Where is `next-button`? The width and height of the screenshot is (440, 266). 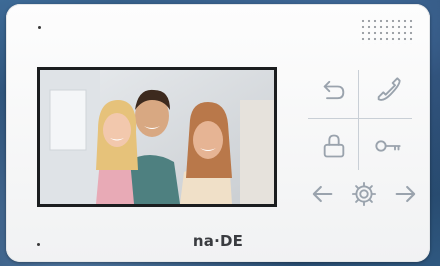
next-button is located at coordinates (406, 194).